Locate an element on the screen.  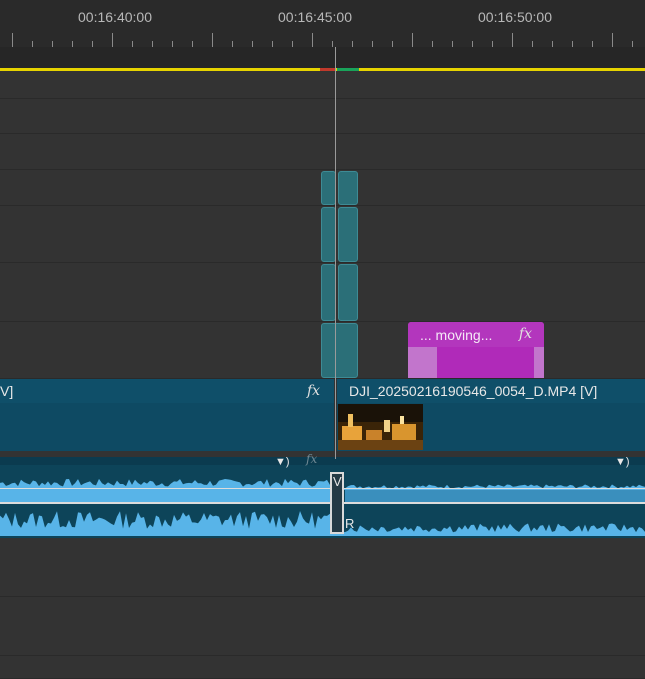
video-clip: DJI_20250216190546_0054_D.MP4 [V] is located at coordinates (491, 415).